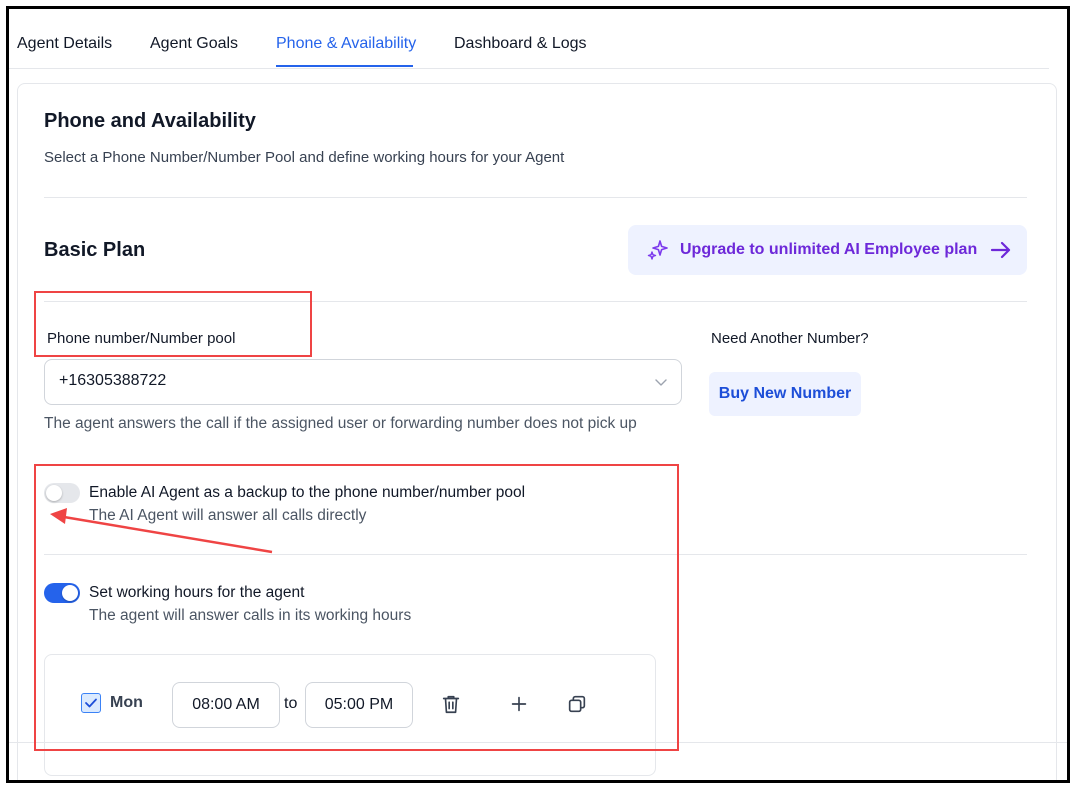 This screenshot has height=787, width=1074. Describe the element at coordinates (173, 324) in the screenshot. I see `annotation-box-phone-label` at that location.